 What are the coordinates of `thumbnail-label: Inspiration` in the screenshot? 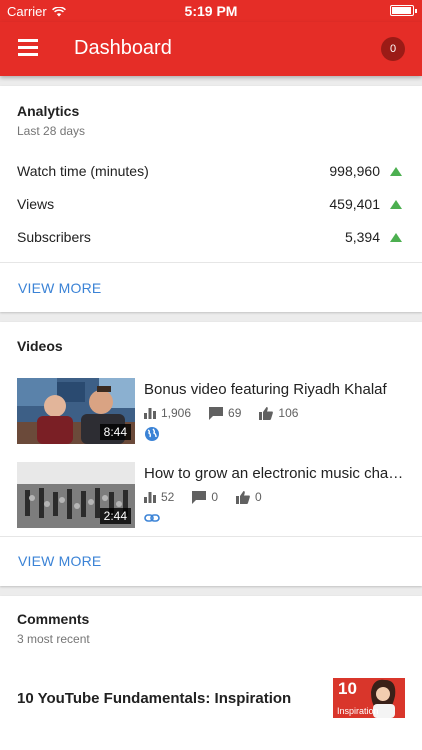 It's located at (358, 711).